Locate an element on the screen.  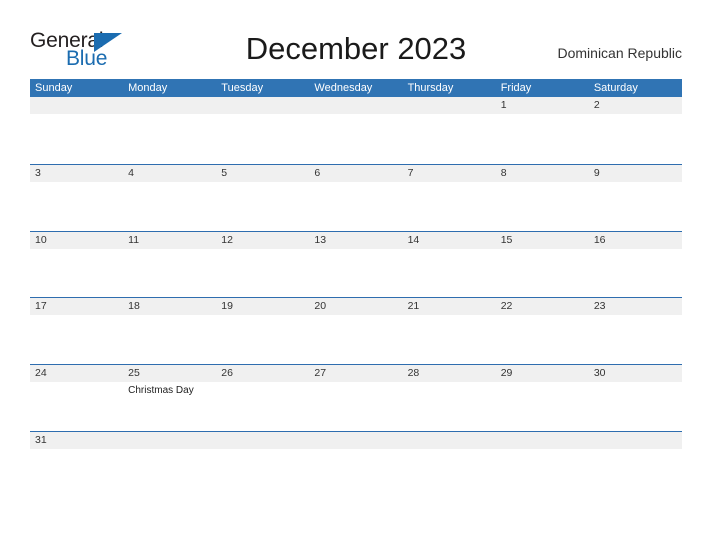
day-number: 30 is located at coordinates (599, 373).